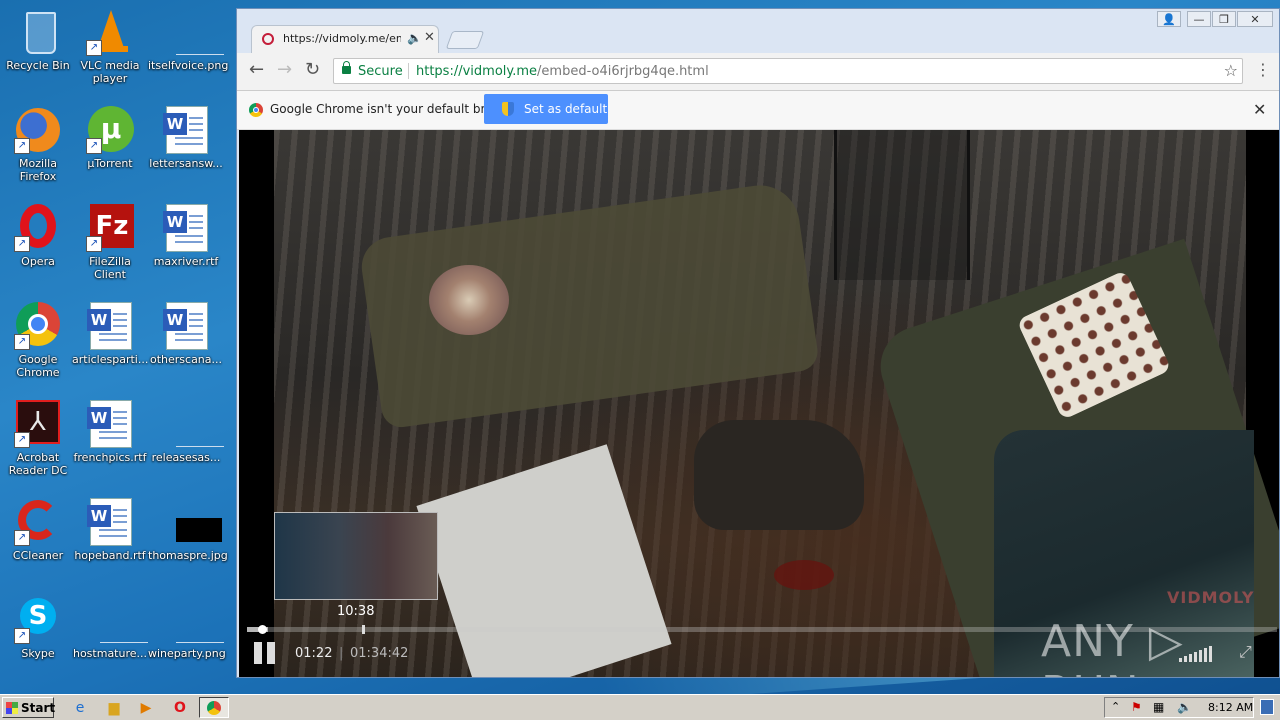 This screenshot has height=720, width=1280. I want to click on desktop-icon-skype: S ↗ Skype, so click(38, 628).